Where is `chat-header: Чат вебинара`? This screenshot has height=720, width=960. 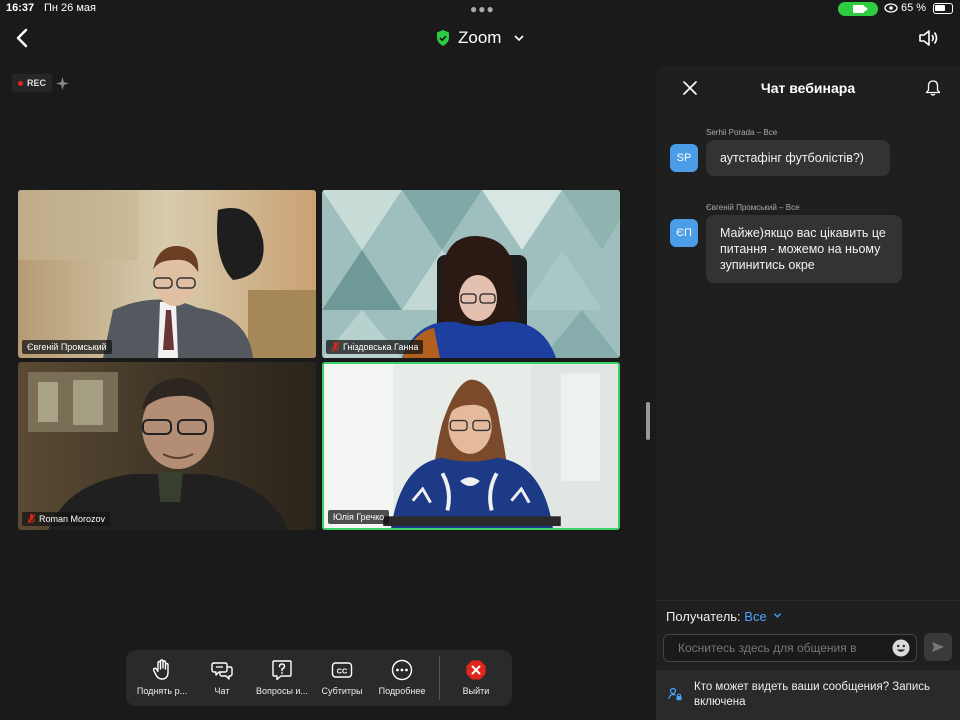
chat-header: Чат вебинара is located at coordinates (808, 88).